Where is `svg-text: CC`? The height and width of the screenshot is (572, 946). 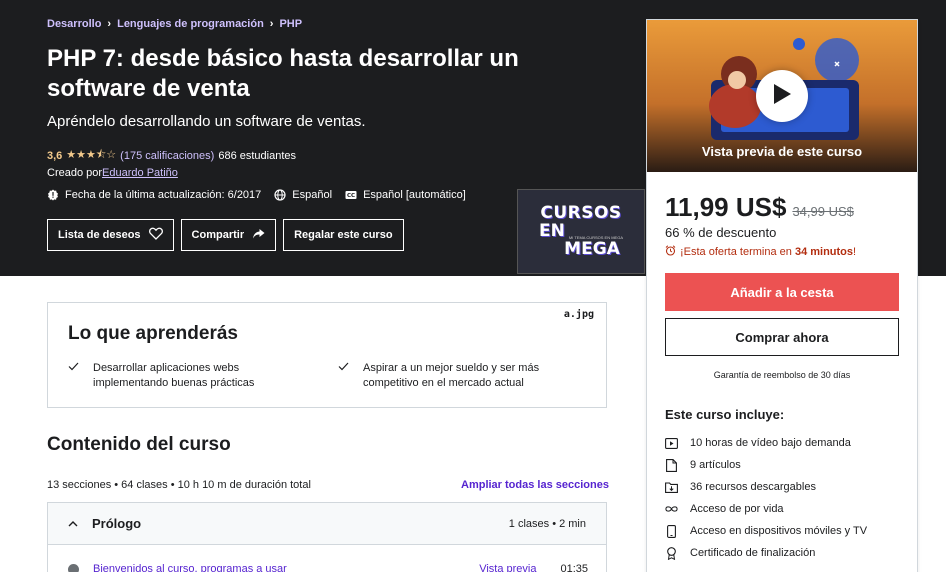 svg-text: CC is located at coordinates (351, 196).